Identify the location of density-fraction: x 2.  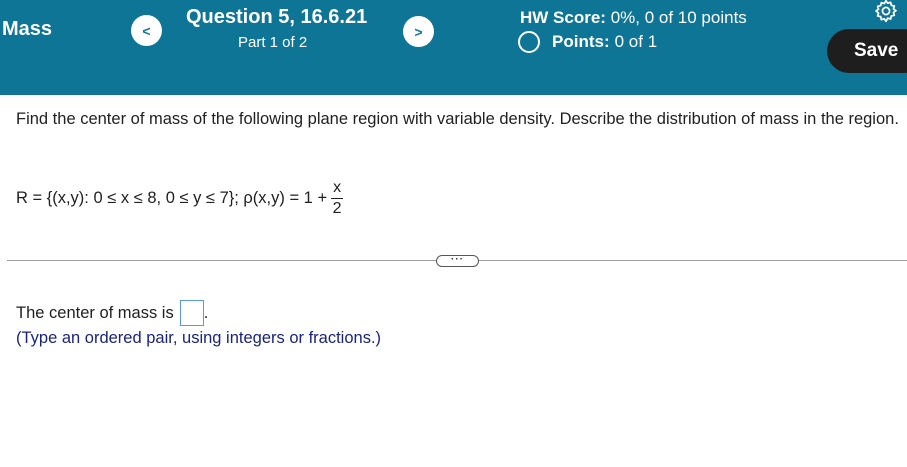
(337, 198).